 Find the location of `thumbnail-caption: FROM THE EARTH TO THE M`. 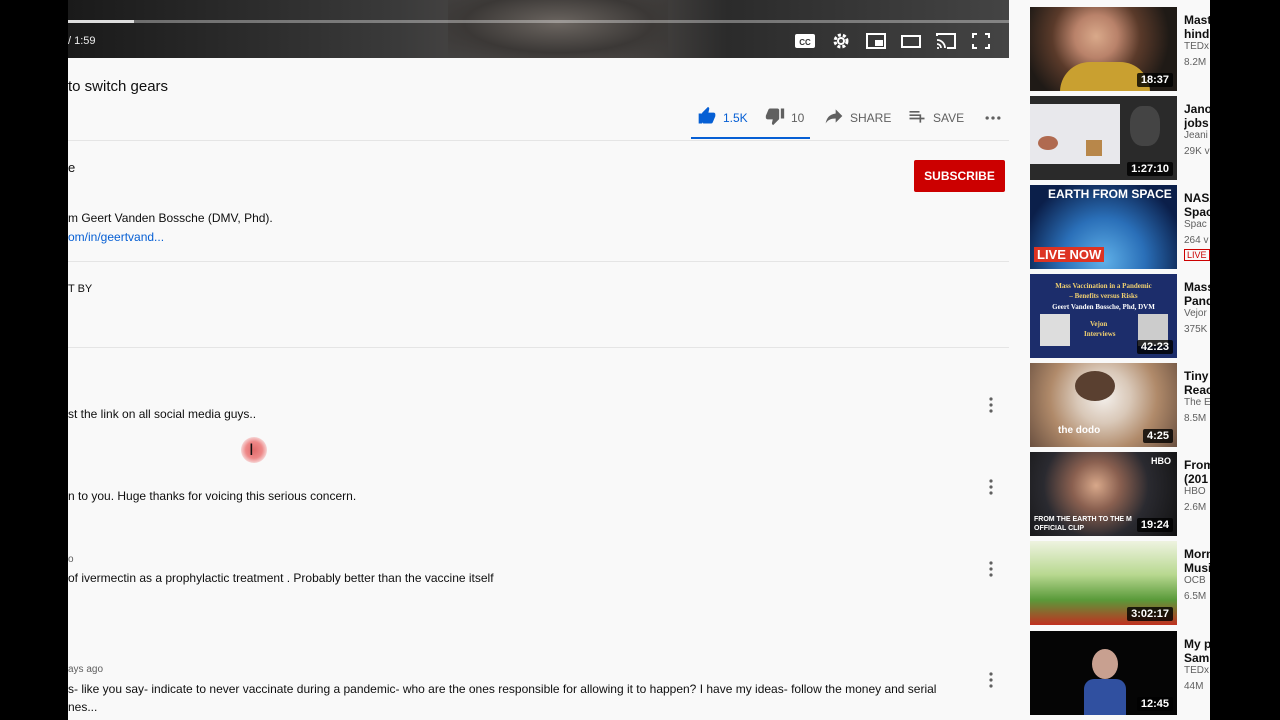

thumbnail-caption: FROM THE EARTH TO THE M is located at coordinates (1083, 519).